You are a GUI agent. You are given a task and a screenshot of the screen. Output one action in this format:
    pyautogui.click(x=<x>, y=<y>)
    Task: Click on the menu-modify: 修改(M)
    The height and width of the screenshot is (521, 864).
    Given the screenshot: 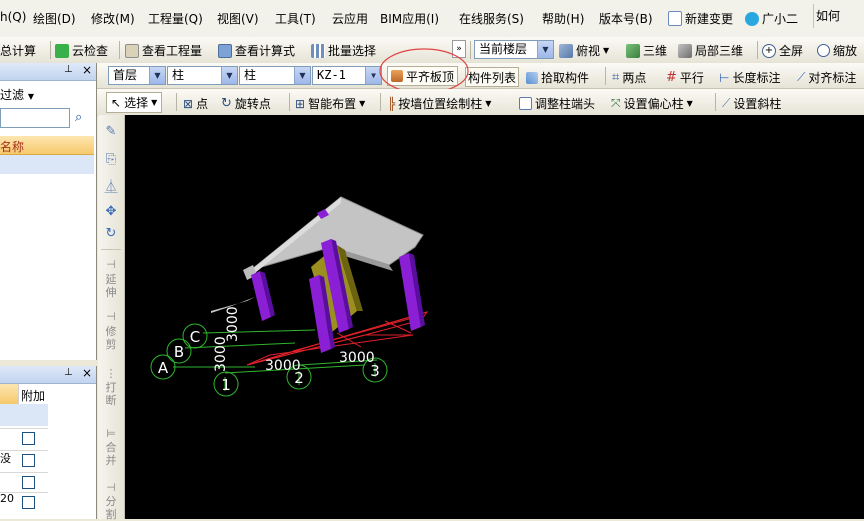 What is the action you would take?
    pyautogui.click(x=113, y=18)
    